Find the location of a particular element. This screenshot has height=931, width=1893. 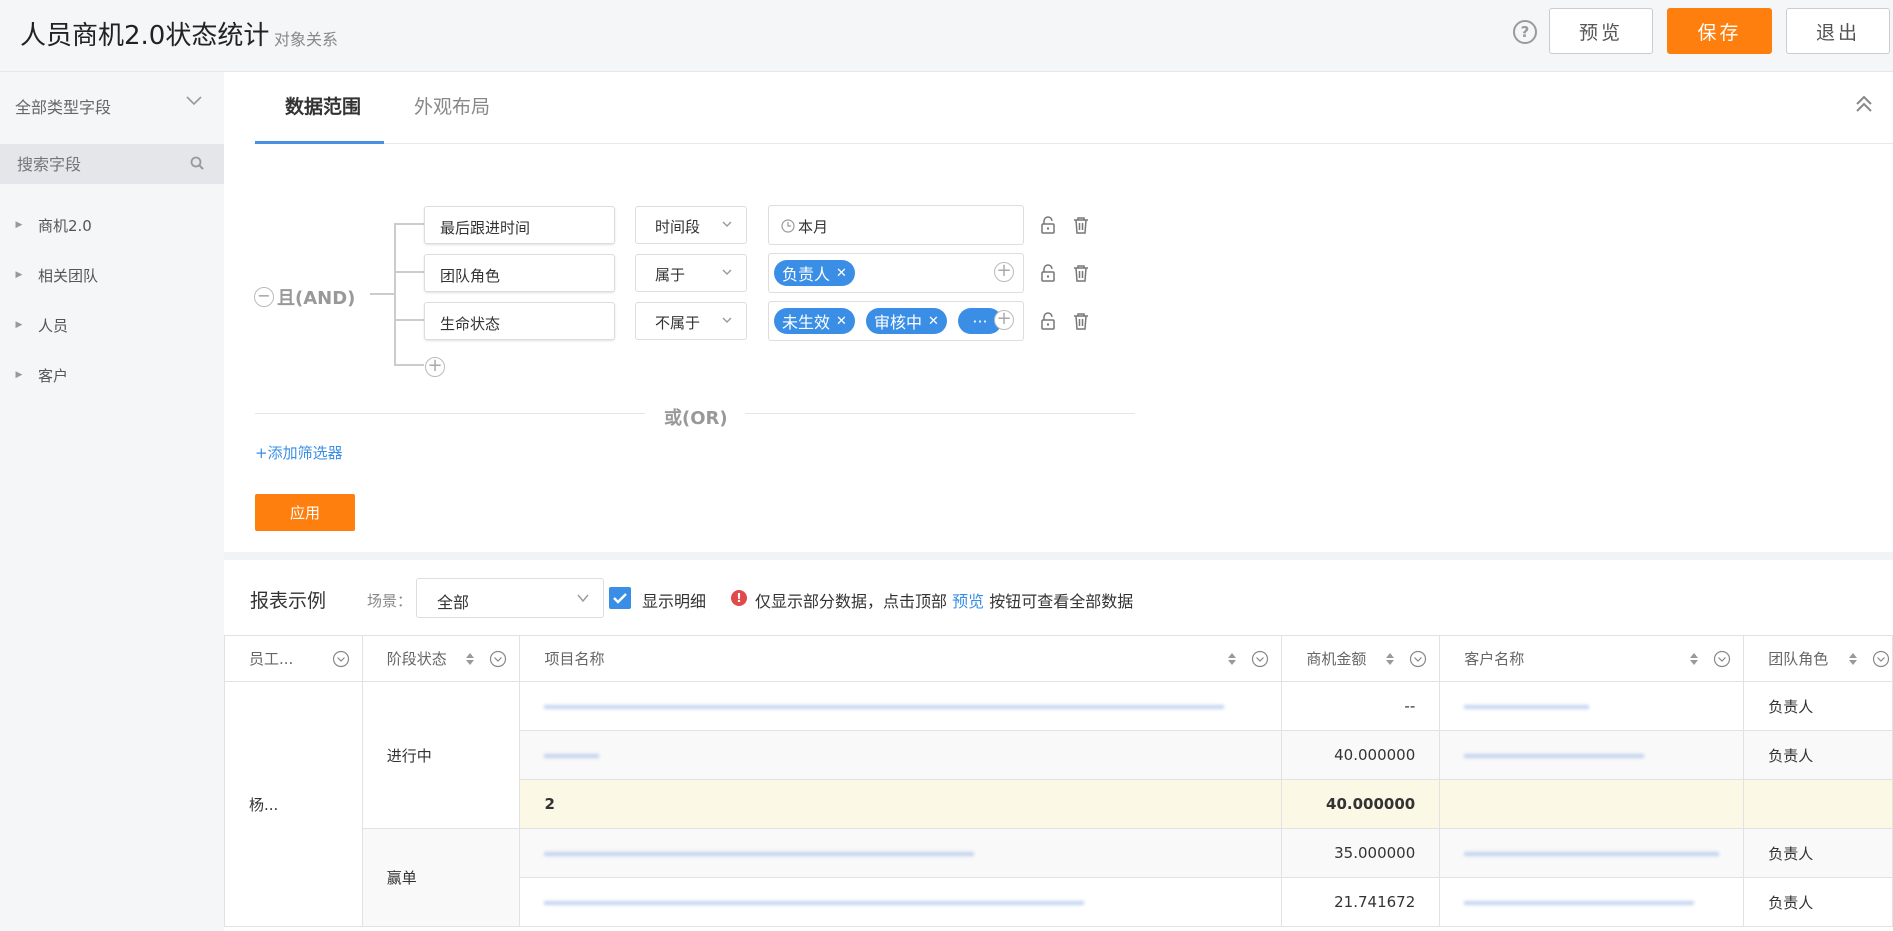

remove-group-icon: − is located at coordinates (264, 297).